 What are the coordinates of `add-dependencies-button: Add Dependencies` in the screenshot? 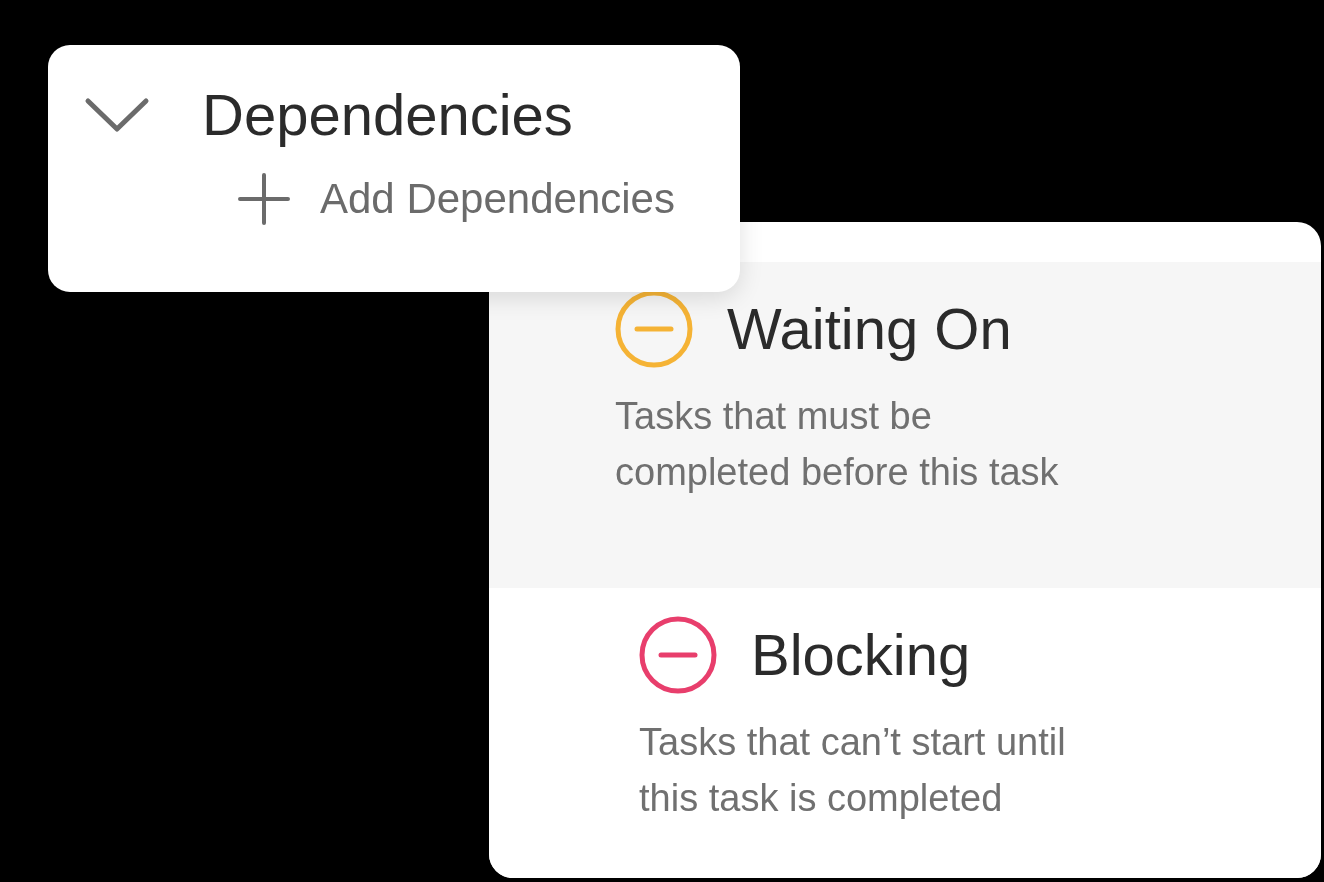 It's located at (456, 198).